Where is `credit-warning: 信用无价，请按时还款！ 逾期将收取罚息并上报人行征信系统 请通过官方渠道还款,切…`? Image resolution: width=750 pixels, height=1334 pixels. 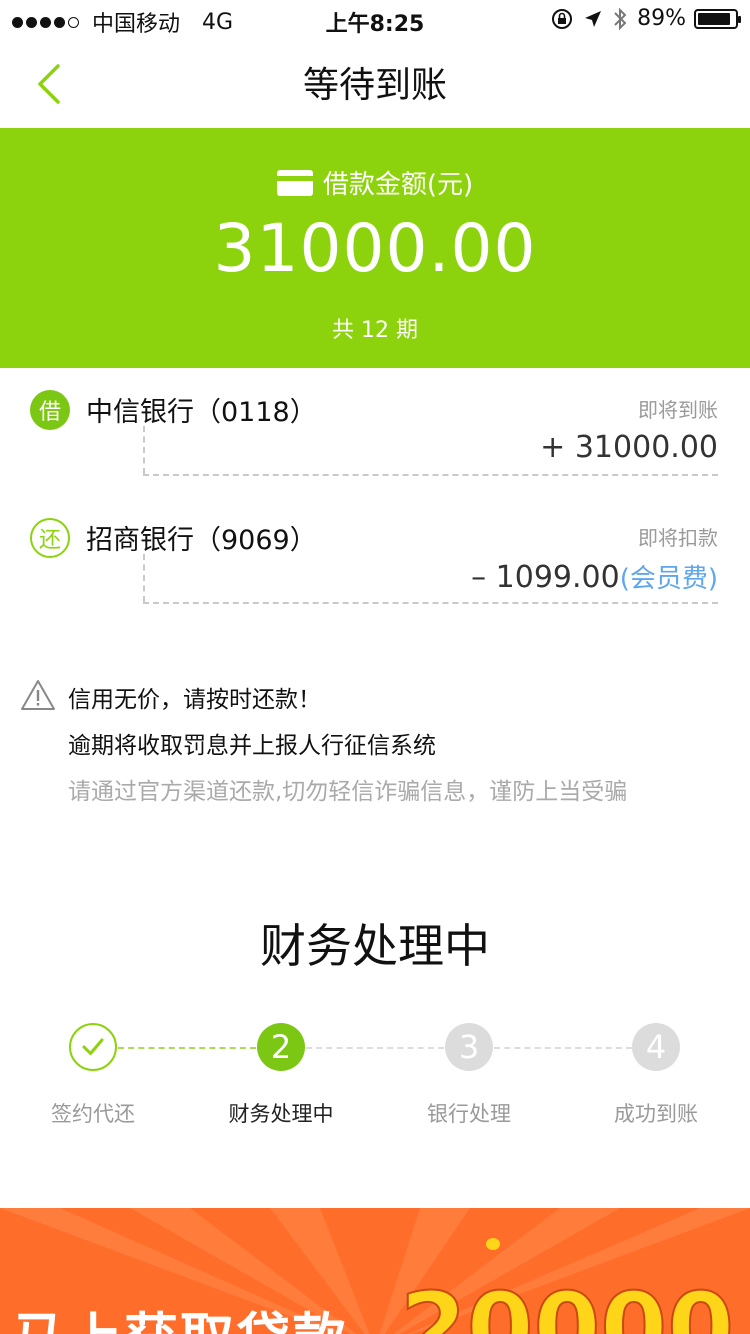
credit-warning: 信用无价，请按时还款！ 逾期将收取罚息并上报人行征信系统 请通过官方渠道还款,切… is located at coordinates (375, 742).